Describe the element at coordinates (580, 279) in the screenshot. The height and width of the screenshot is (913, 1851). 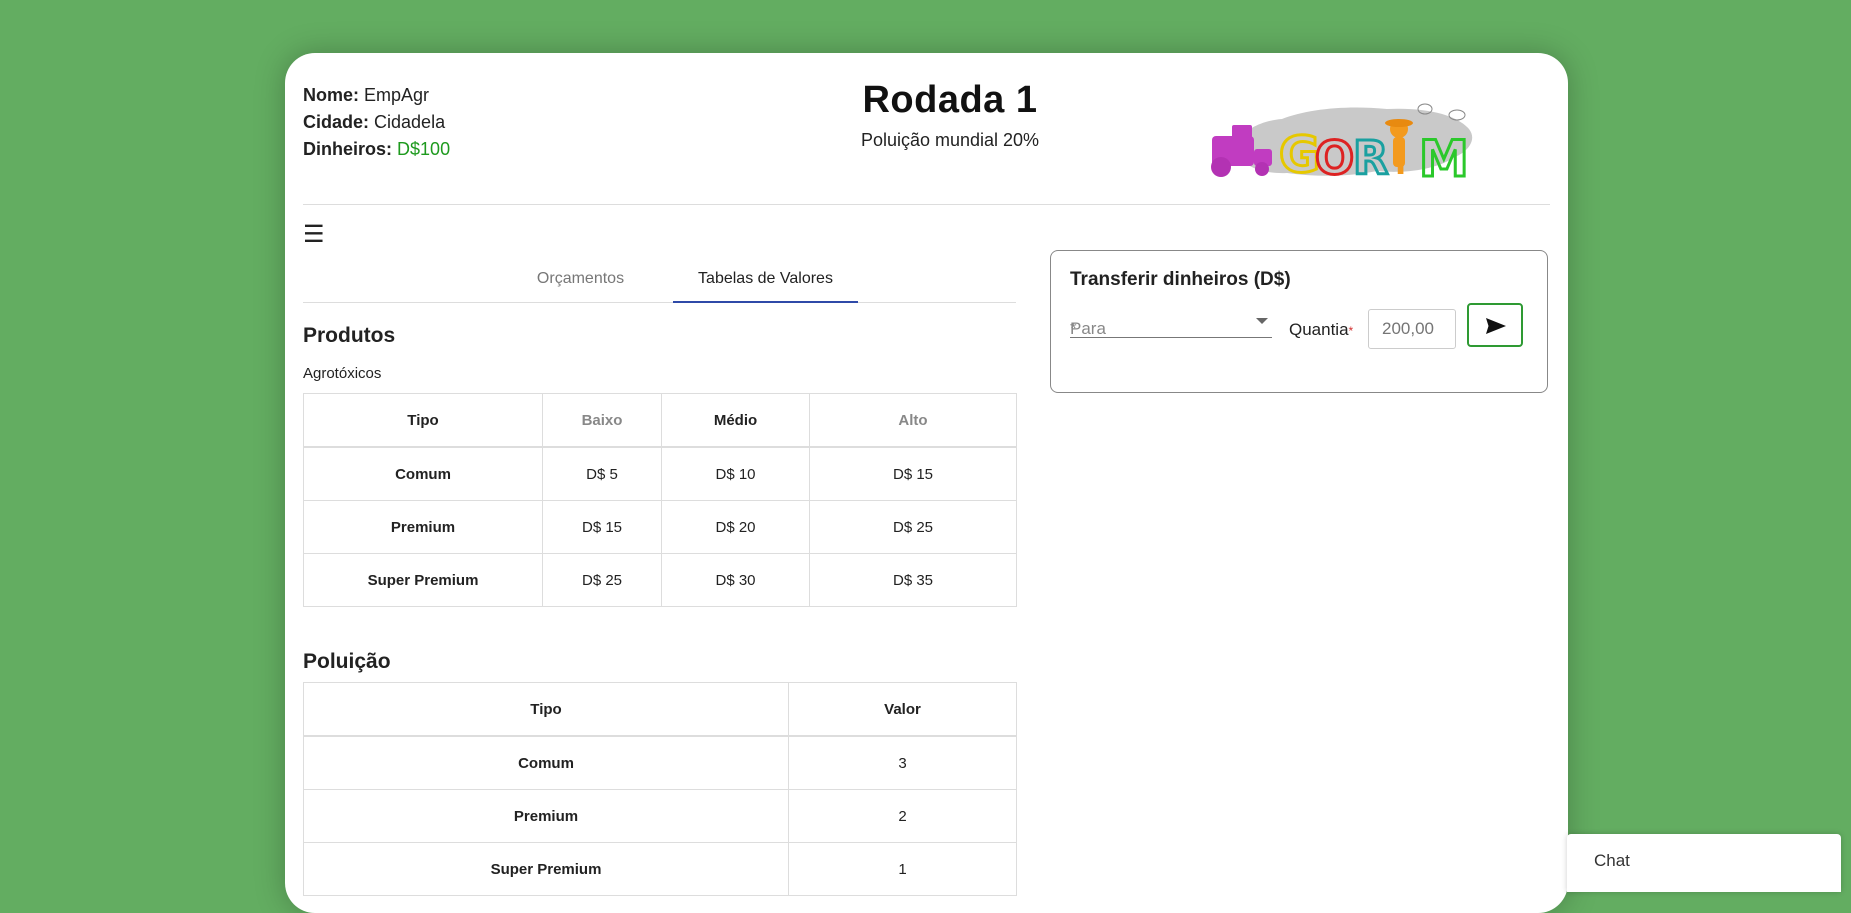
I see `tab-orcamentos: Orçamentos` at that location.